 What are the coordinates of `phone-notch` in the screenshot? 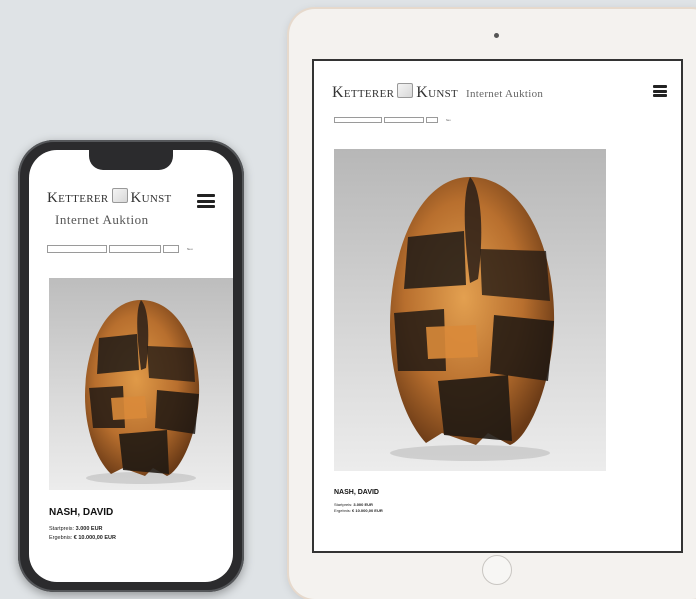 It's located at (131, 160).